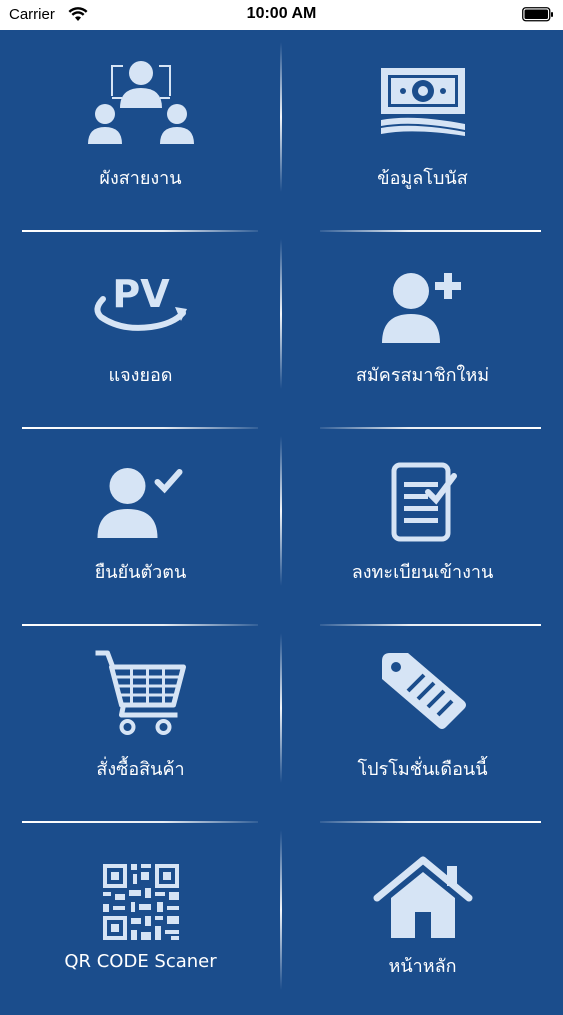  I want to click on price-tag-icon, so click(423, 693).